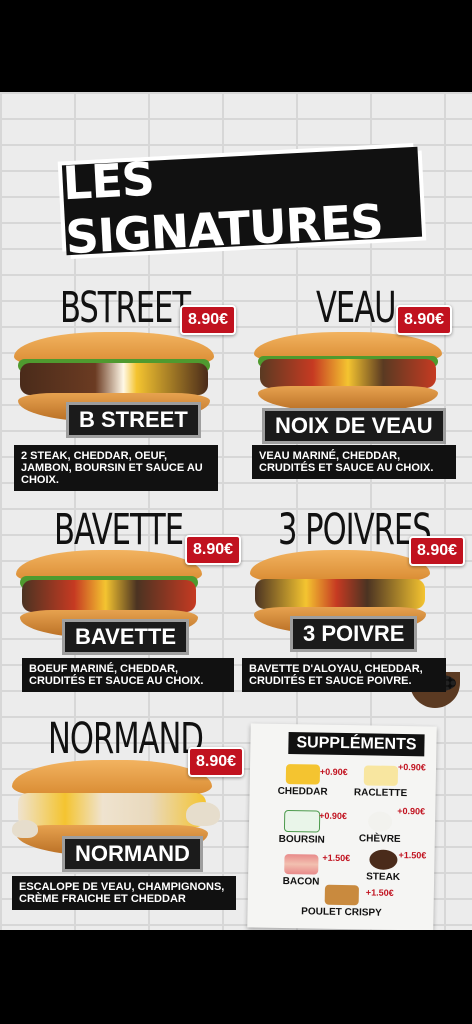 The image size is (472, 1024). I want to click on item-scrawl-normand: Normand, so click(126, 739).